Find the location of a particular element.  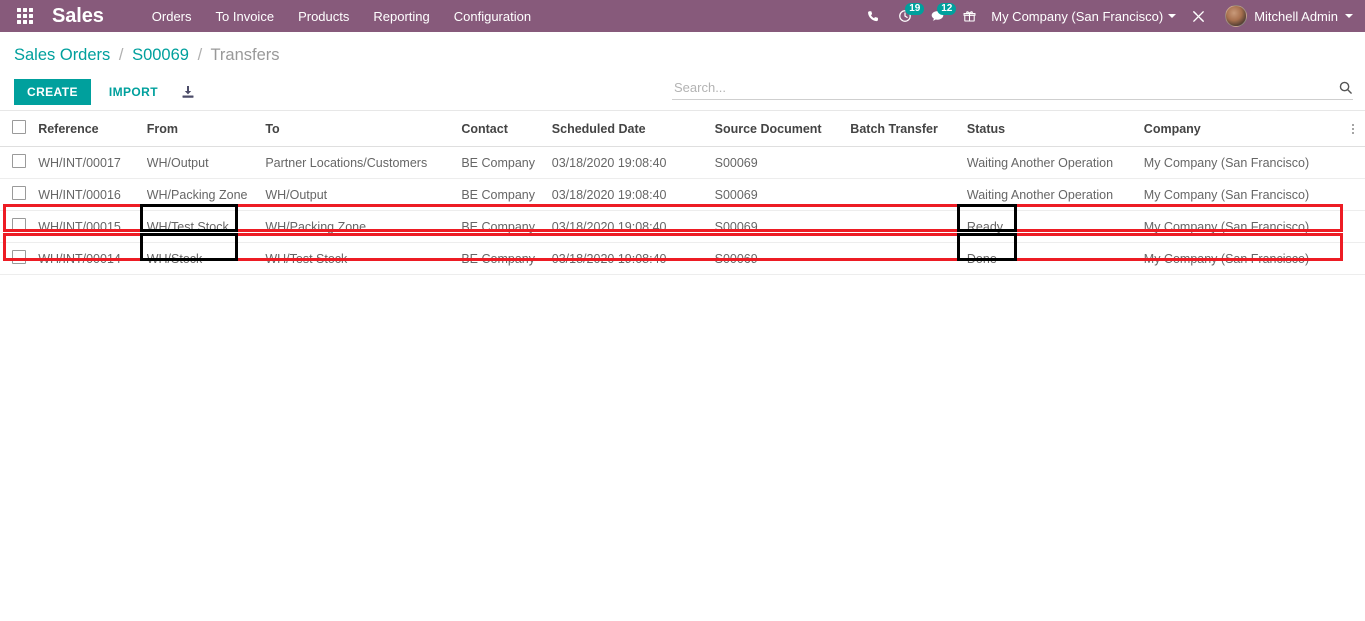

select-all-header is located at coordinates (19, 129).